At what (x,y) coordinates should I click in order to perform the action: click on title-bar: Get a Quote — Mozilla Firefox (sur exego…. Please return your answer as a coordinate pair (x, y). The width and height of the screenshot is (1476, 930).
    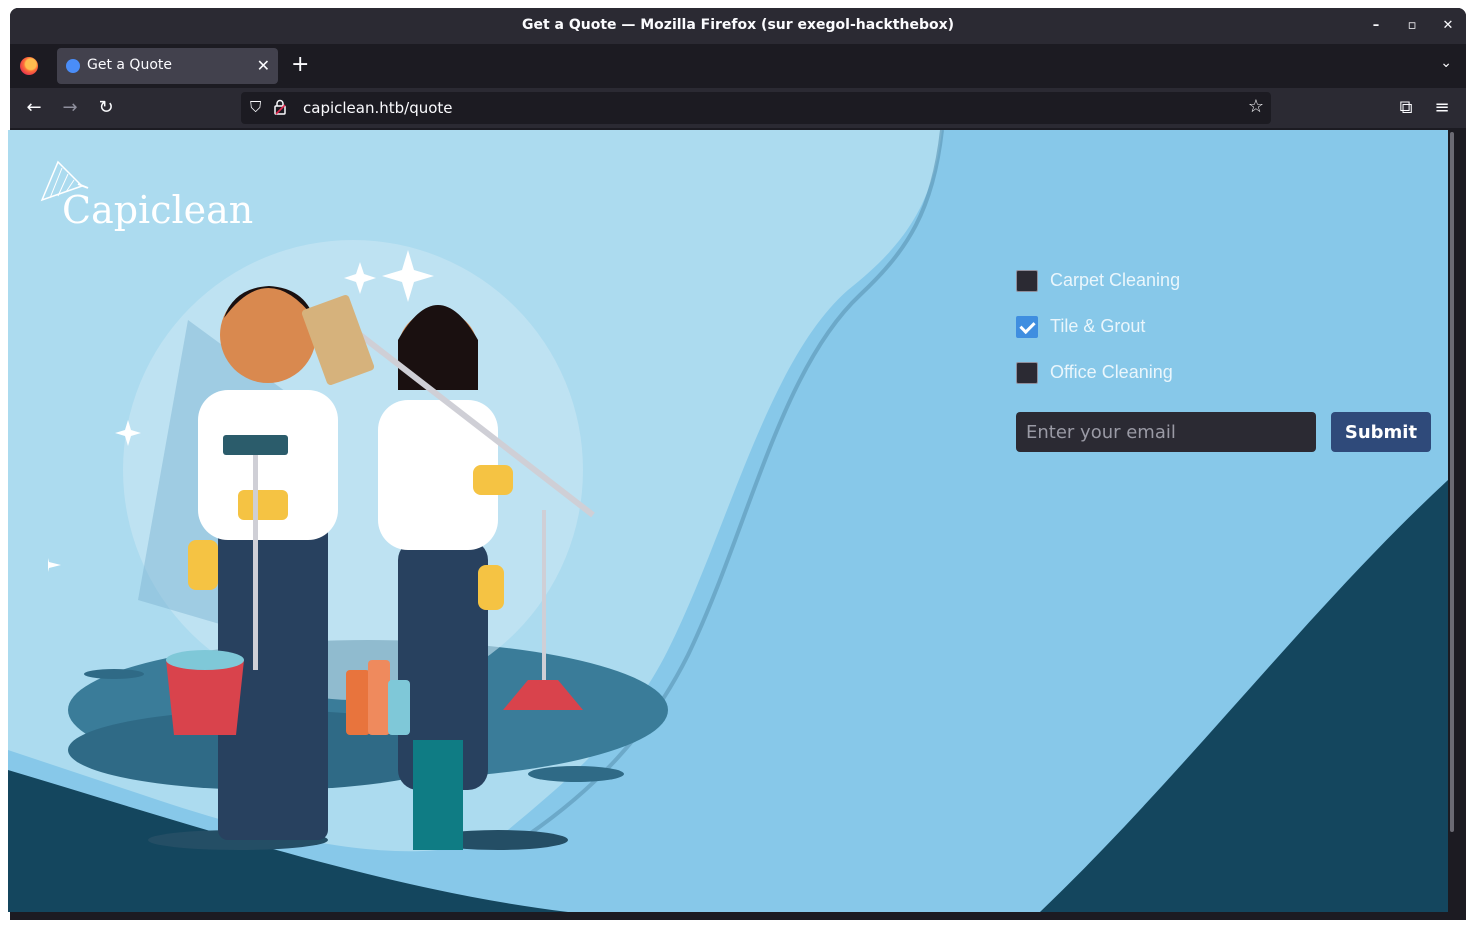
    Looking at the image, I should click on (738, 26).